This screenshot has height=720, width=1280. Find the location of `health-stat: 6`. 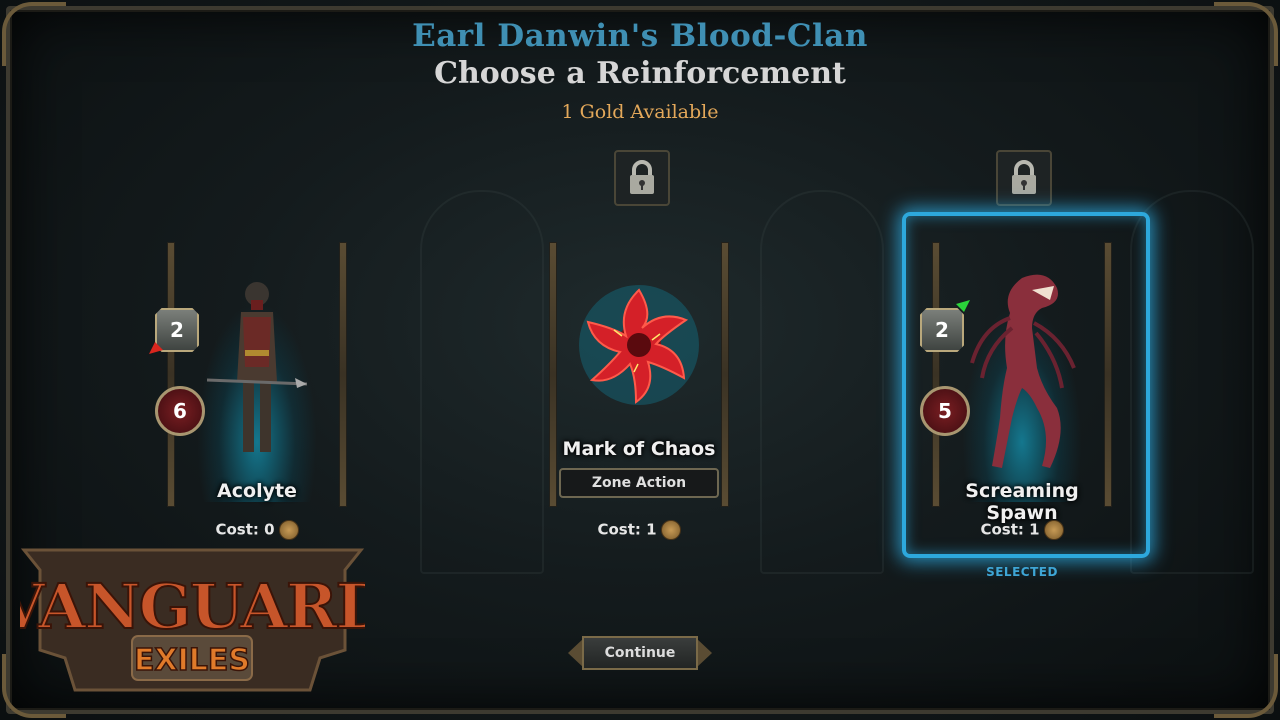

health-stat: 6 is located at coordinates (180, 411).